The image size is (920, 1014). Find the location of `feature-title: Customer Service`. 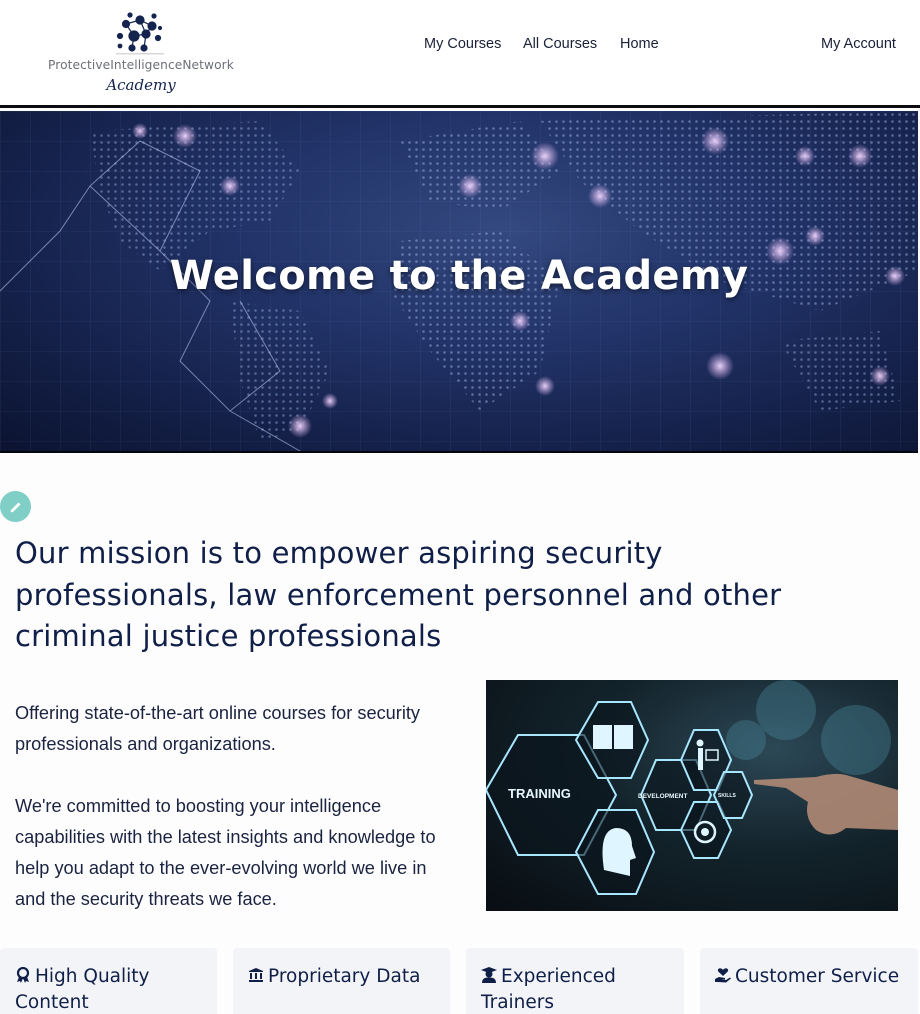

feature-title: Customer Service is located at coordinates (817, 976).